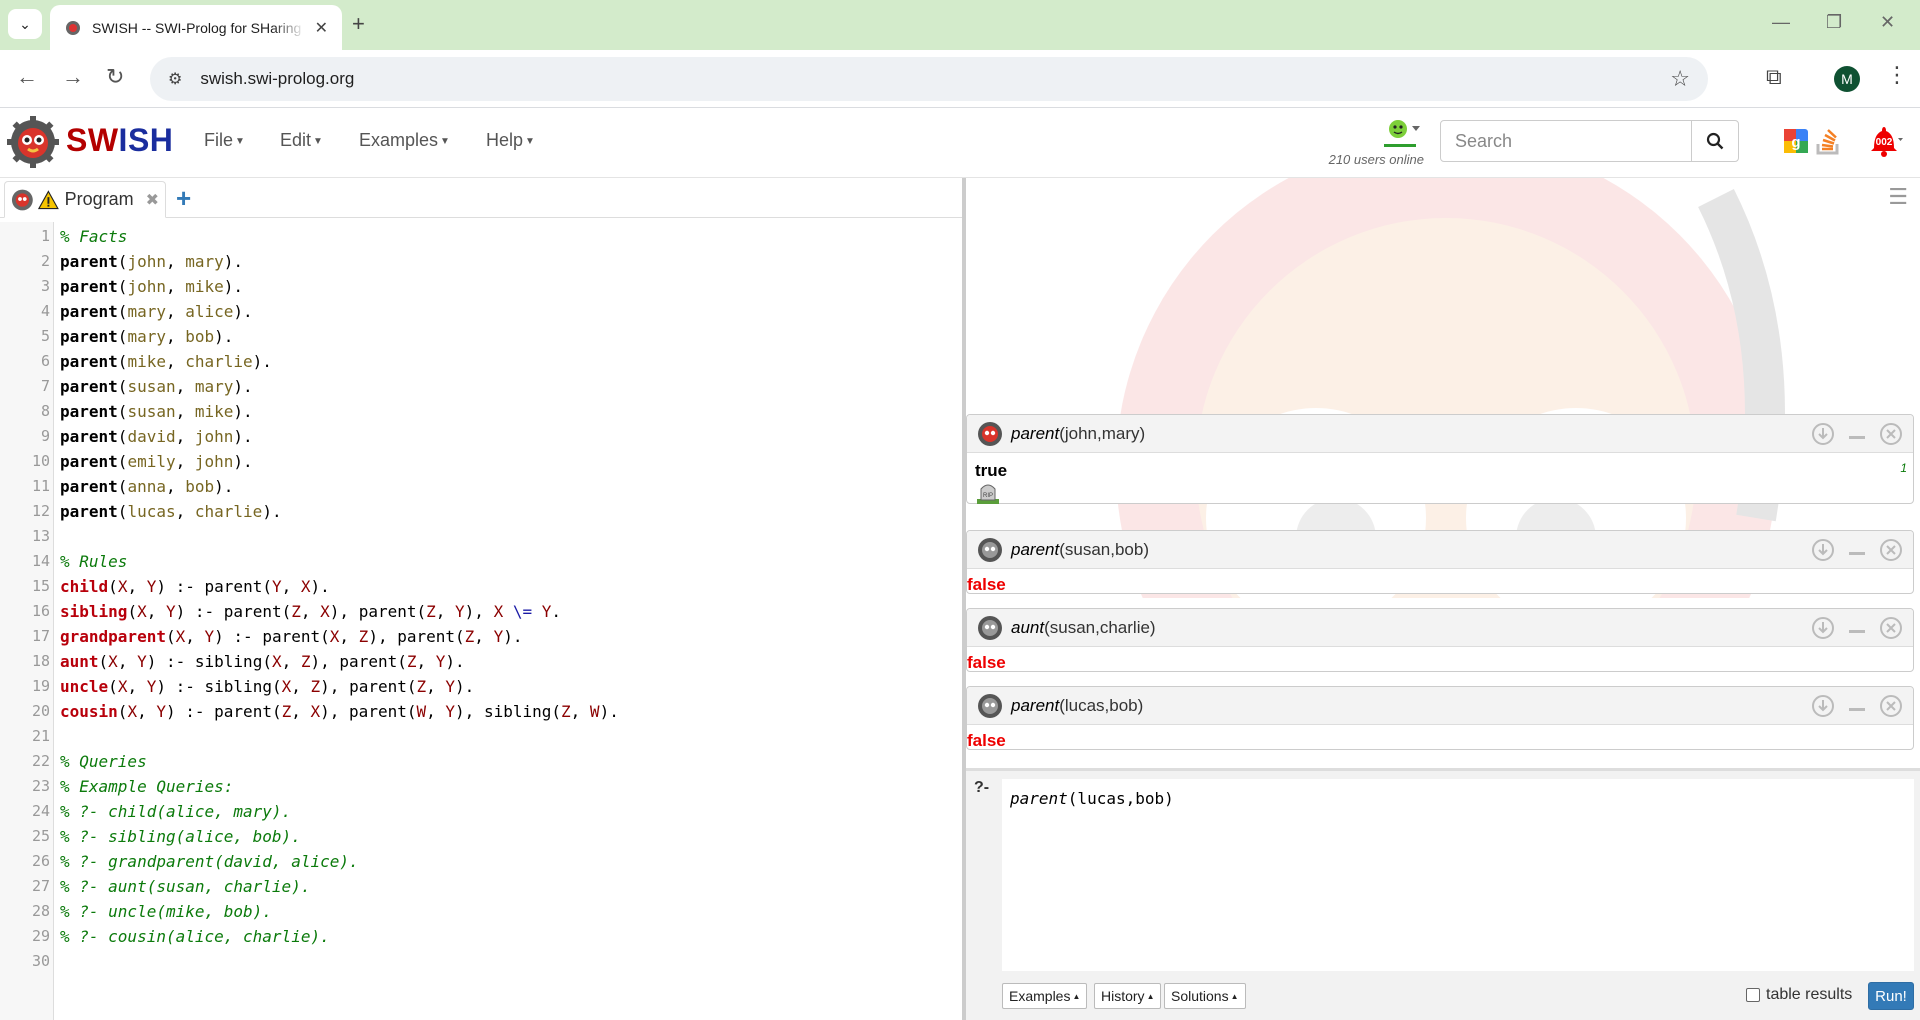 This screenshot has height=1020, width=1920. I want to click on stackoverflow-icon, so click(1828, 141).